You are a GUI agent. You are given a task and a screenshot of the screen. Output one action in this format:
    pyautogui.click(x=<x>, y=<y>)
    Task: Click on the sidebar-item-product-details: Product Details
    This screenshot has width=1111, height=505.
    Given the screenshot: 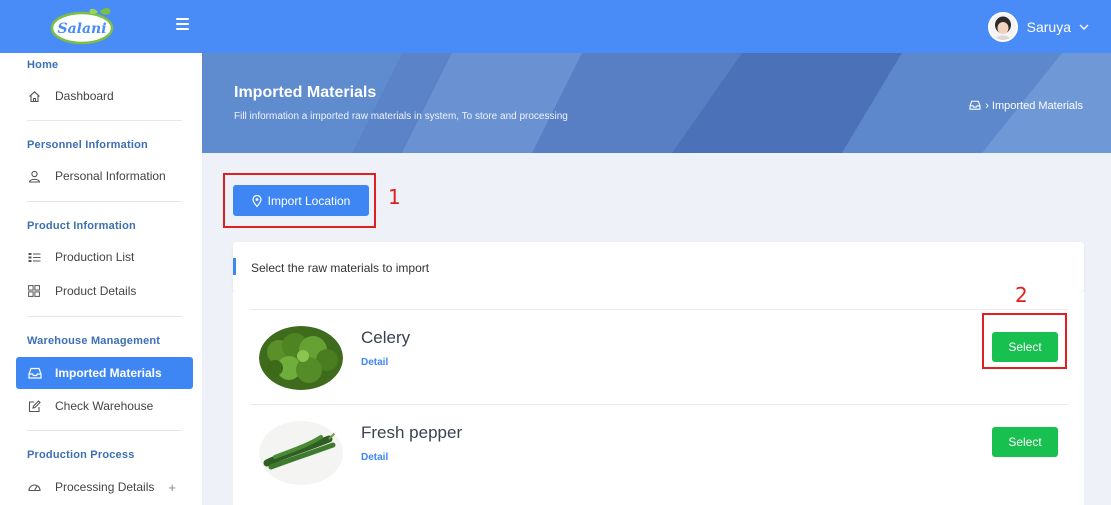 What is the action you would take?
    pyautogui.click(x=81, y=291)
    